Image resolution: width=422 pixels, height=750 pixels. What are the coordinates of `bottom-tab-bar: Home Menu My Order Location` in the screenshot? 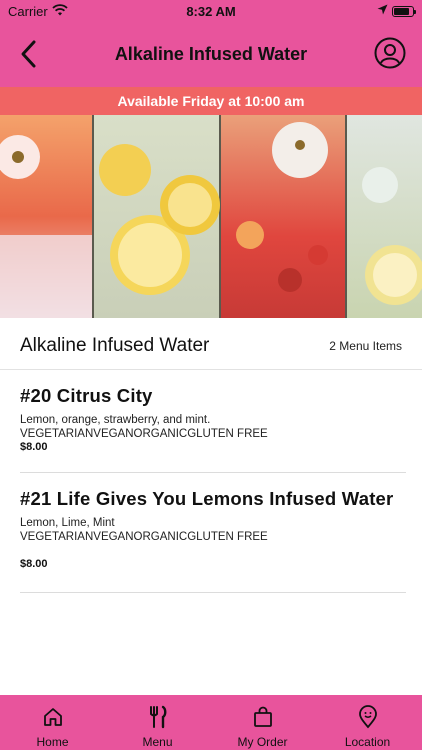 It's located at (211, 722).